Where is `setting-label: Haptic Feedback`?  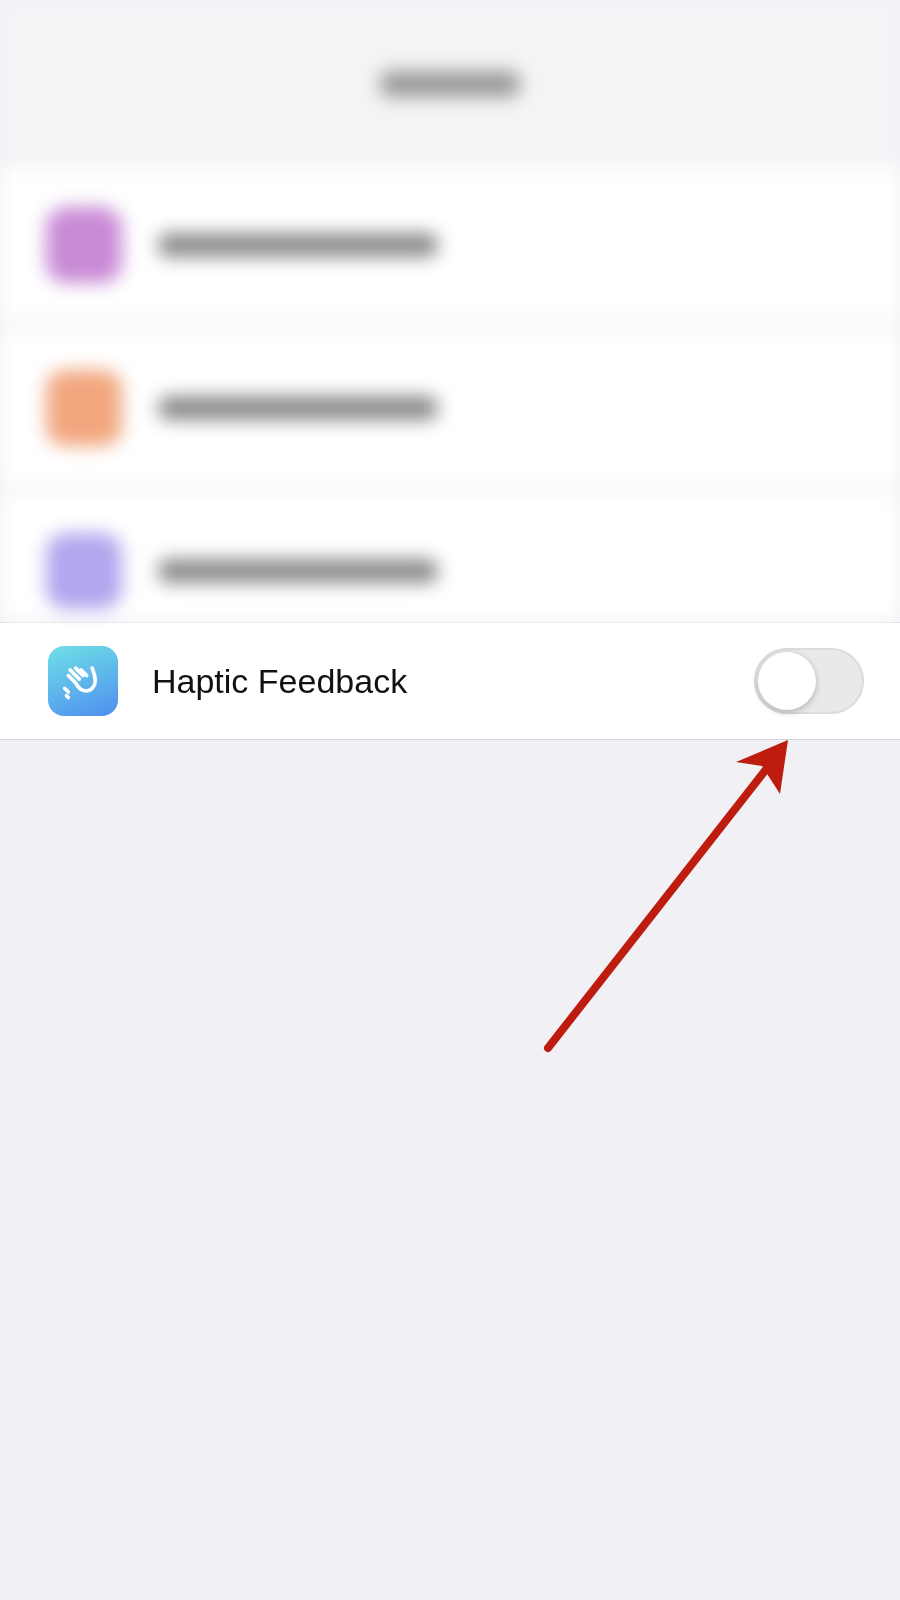
setting-label: Haptic Feedback is located at coordinates (280, 681).